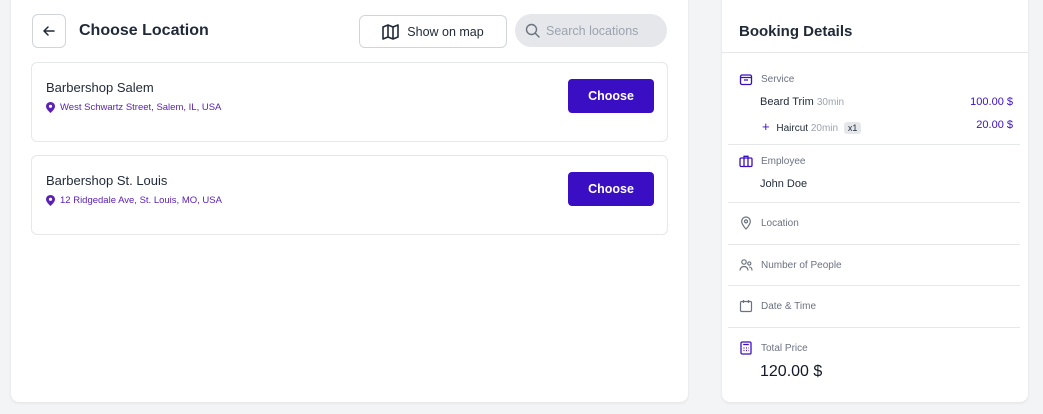 This screenshot has width=1043, height=414. I want to click on people-icon, so click(746, 265).